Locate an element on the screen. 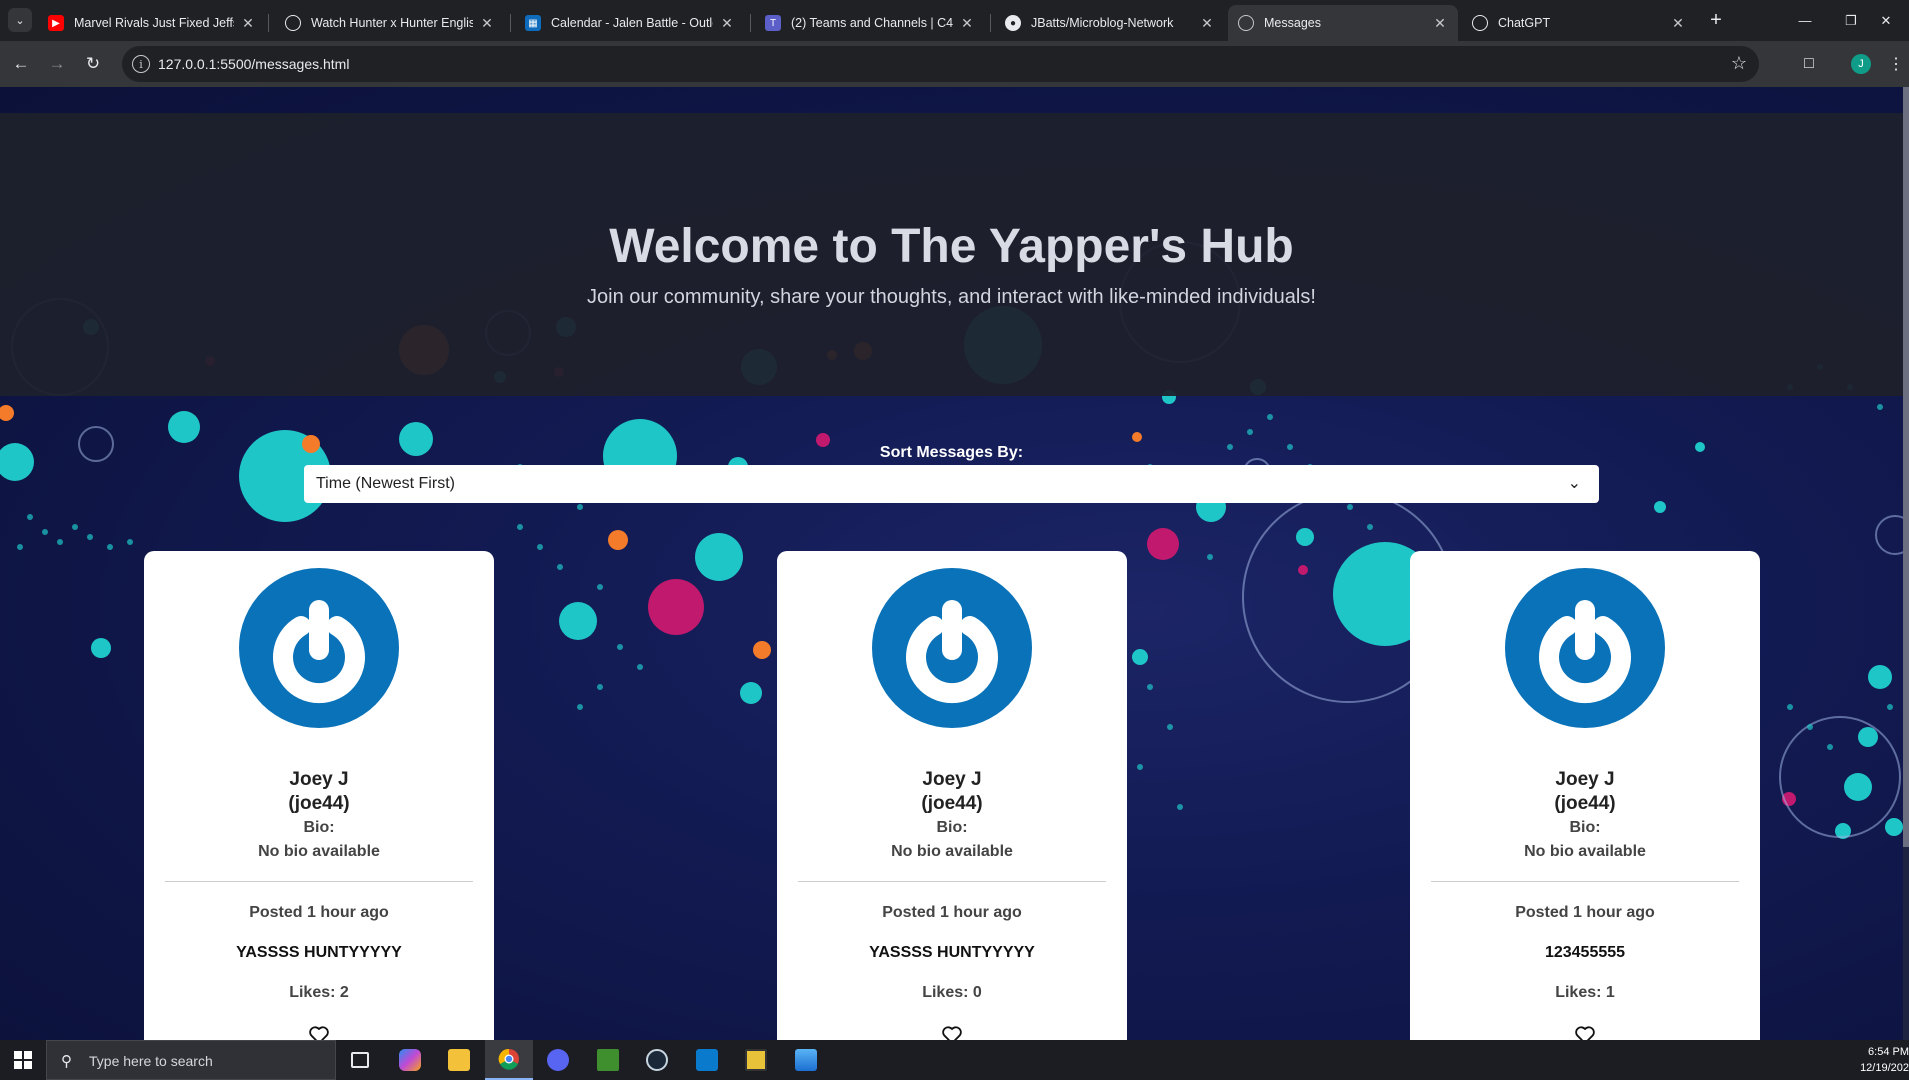  taskbar-search-input: ⚲ Type here to search is located at coordinates (191, 1060).